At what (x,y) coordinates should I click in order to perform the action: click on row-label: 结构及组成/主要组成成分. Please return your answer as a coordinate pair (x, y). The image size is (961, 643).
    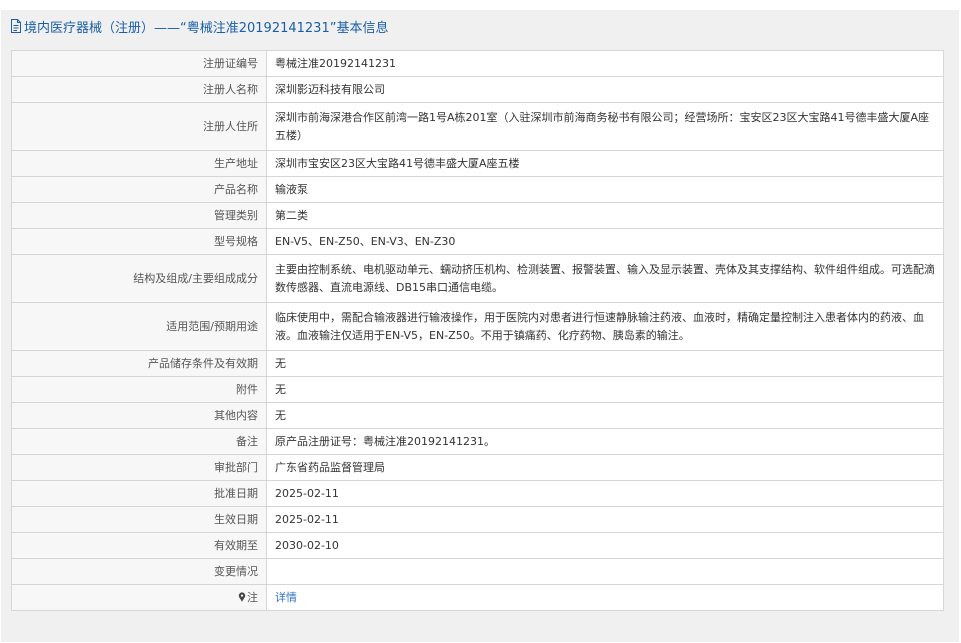
    Looking at the image, I should click on (139, 278).